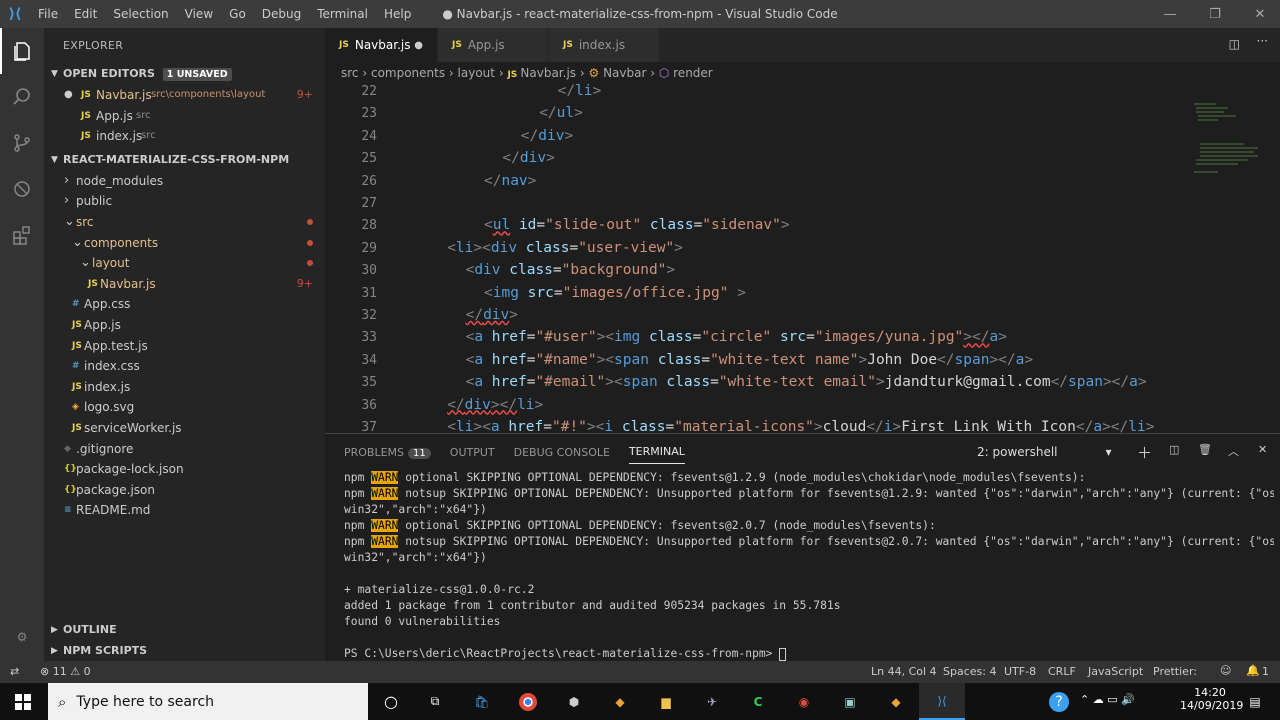 Image resolution: width=1280 pixels, height=720 pixels. I want to click on record-icon: ◉, so click(804, 701).